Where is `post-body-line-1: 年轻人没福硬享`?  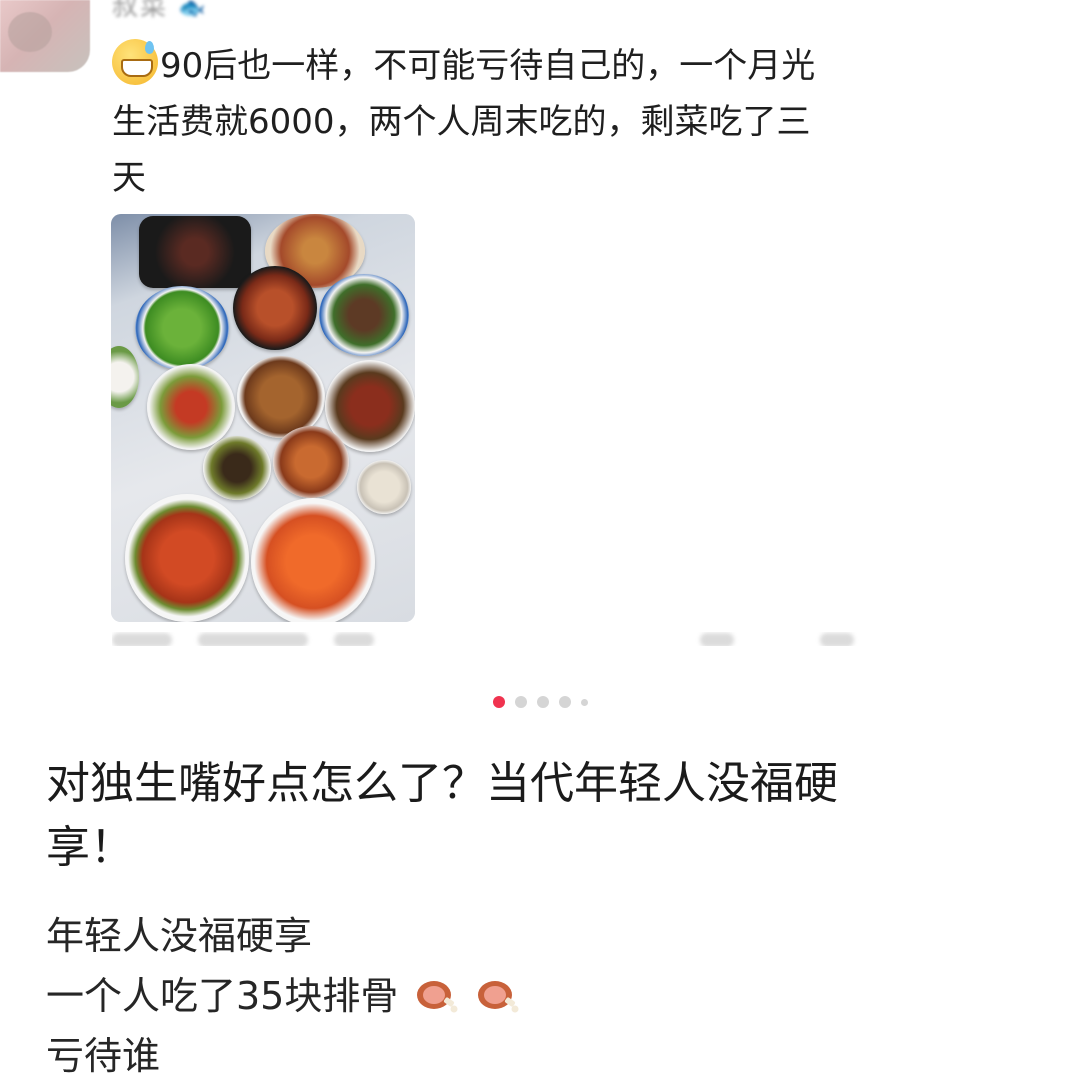 post-body-line-1: 年轻人没福硬享 is located at coordinates (179, 936).